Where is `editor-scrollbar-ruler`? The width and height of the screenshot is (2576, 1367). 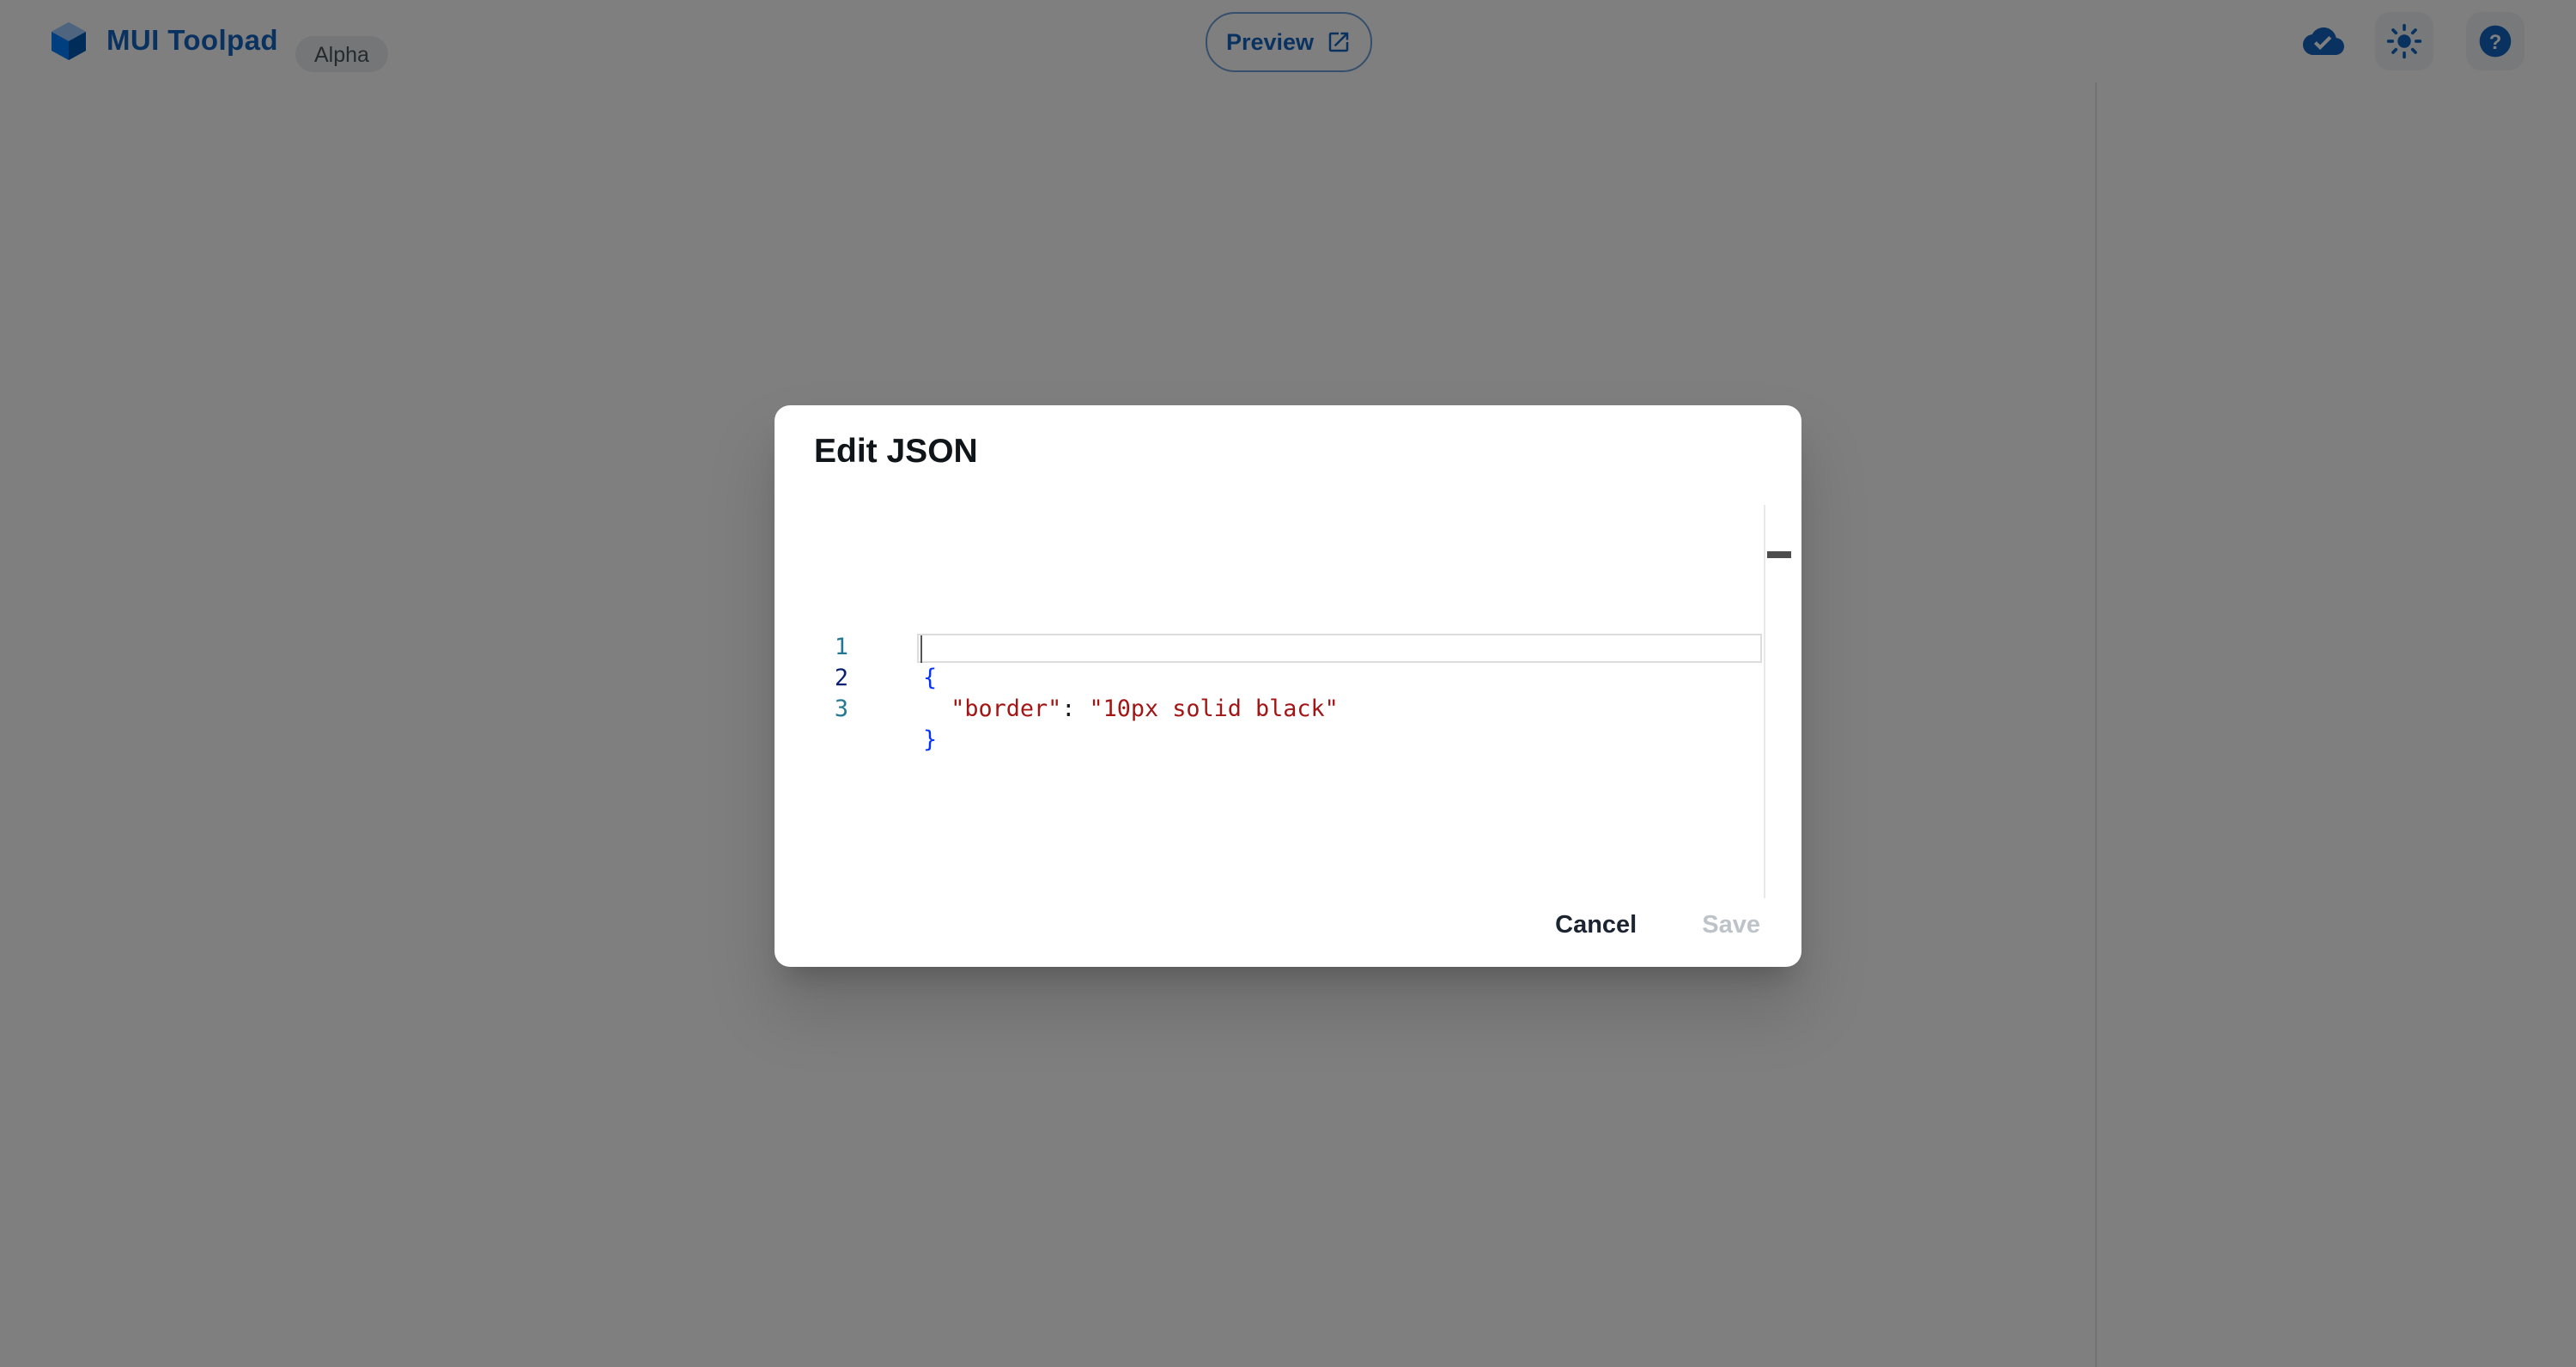 editor-scrollbar-ruler is located at coordinates (1764, 701).